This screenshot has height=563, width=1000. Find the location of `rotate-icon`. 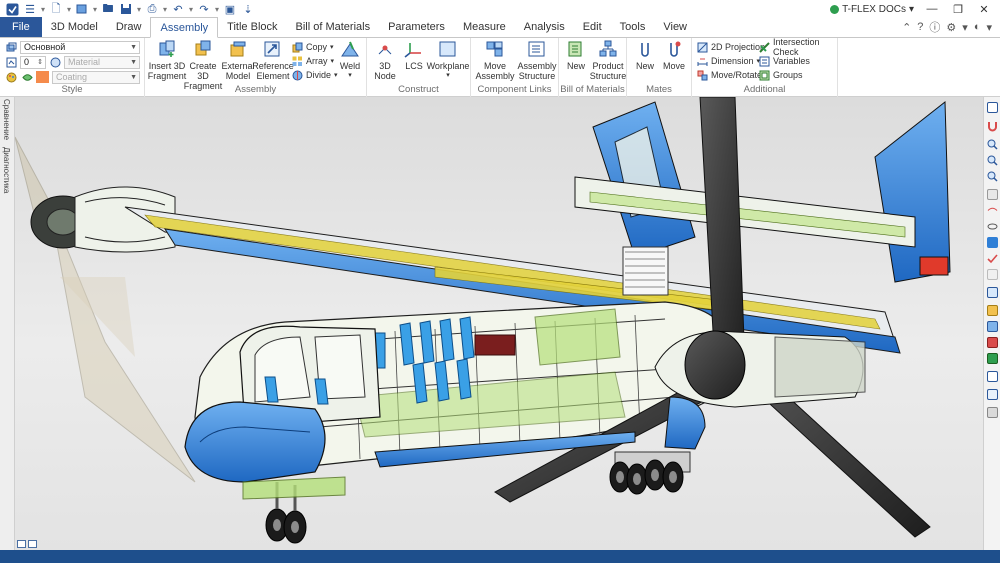

rotate-icon is located at coordinates (992, 210).